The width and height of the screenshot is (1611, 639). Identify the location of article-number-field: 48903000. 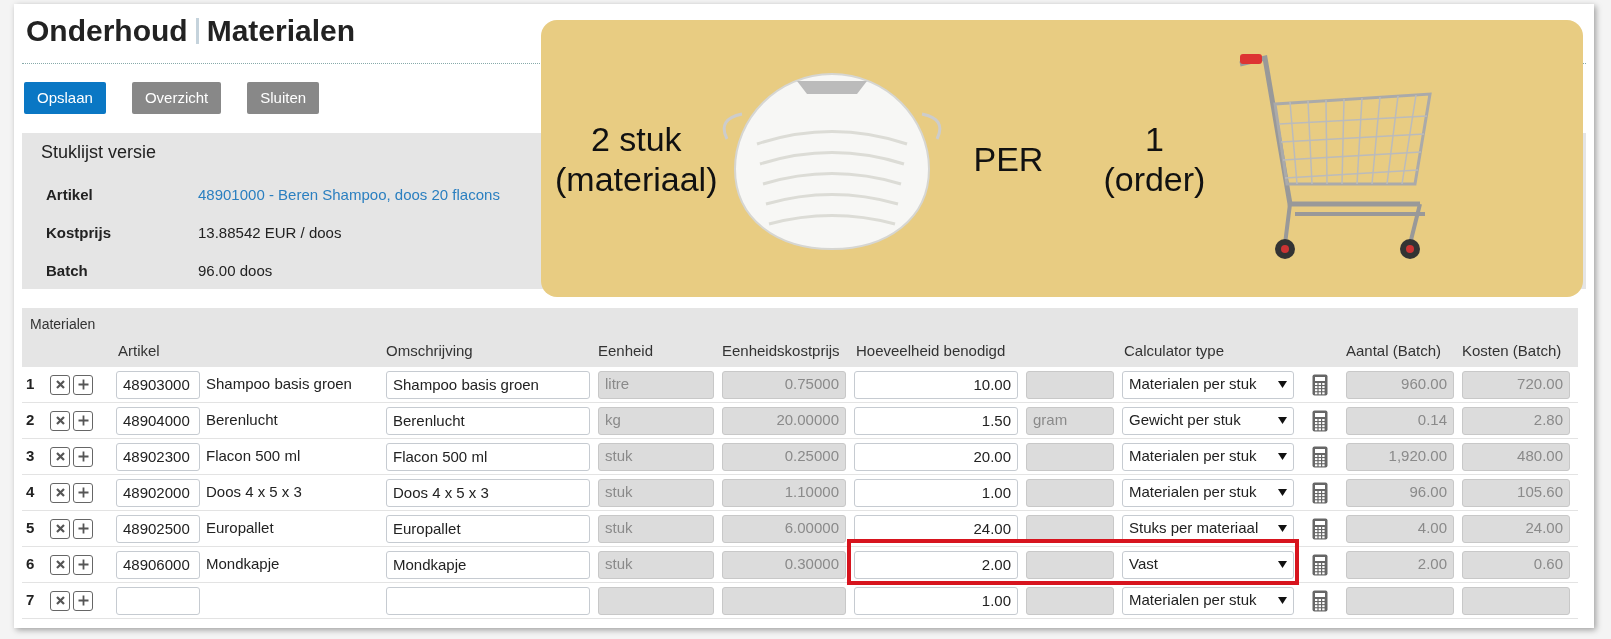
(158, 384).